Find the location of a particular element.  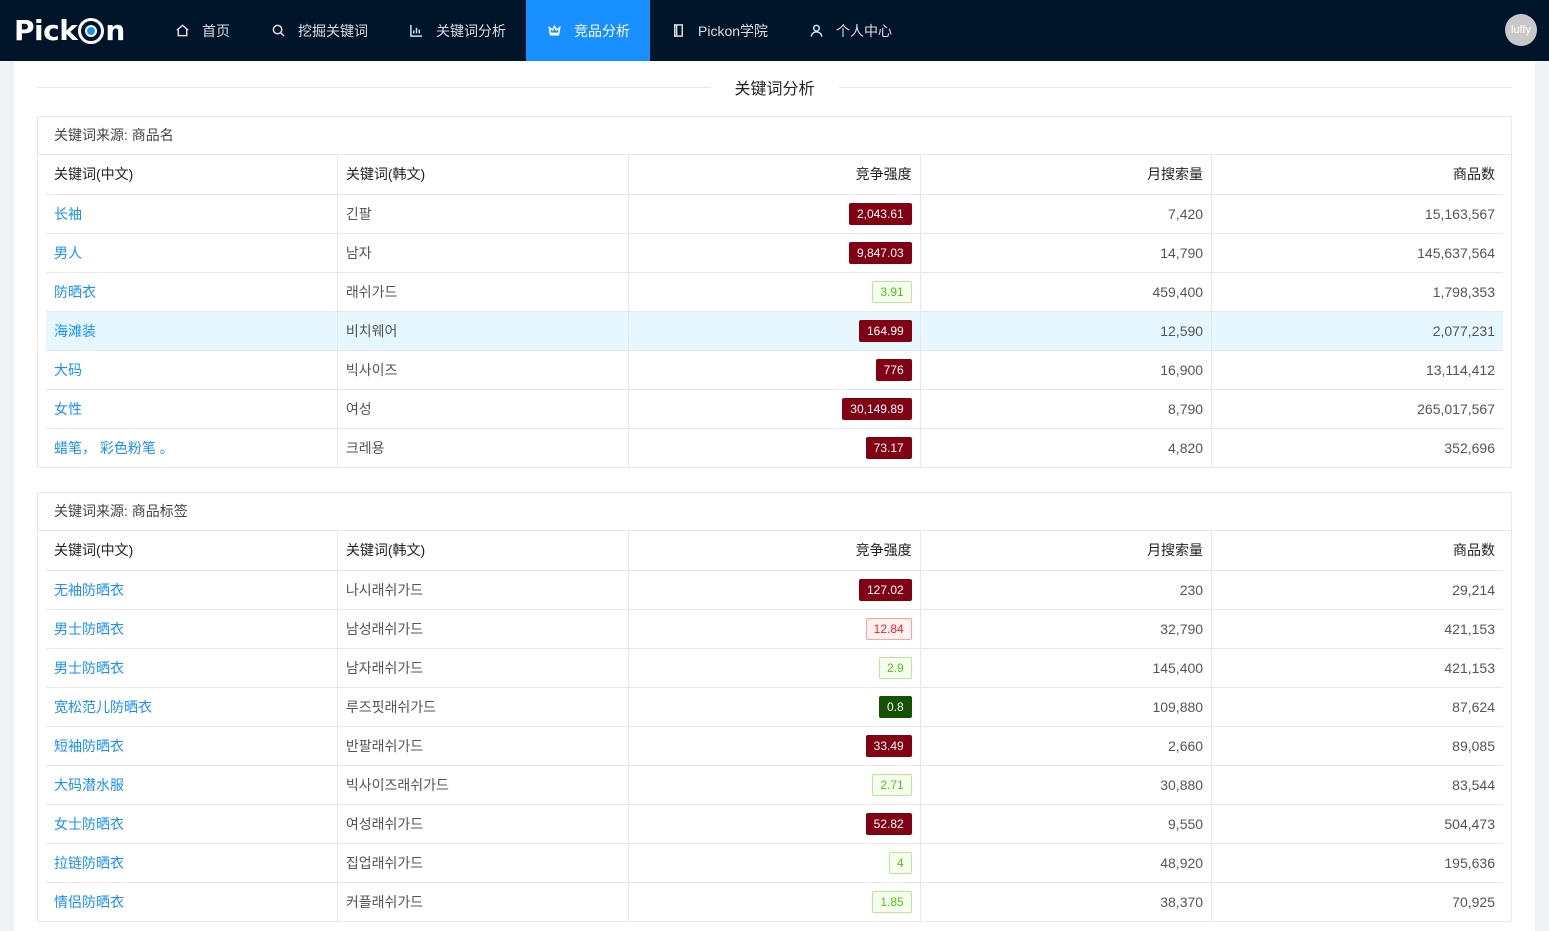

chart-icon is located at coordinates (416, 31).